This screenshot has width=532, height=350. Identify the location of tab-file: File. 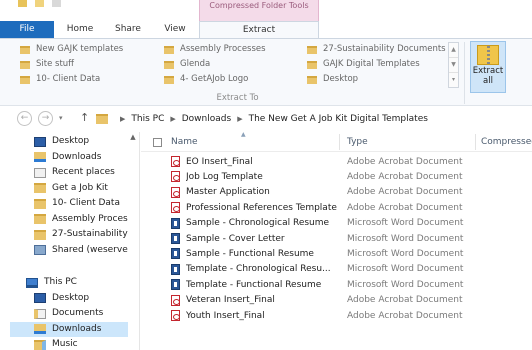
(27, 29).